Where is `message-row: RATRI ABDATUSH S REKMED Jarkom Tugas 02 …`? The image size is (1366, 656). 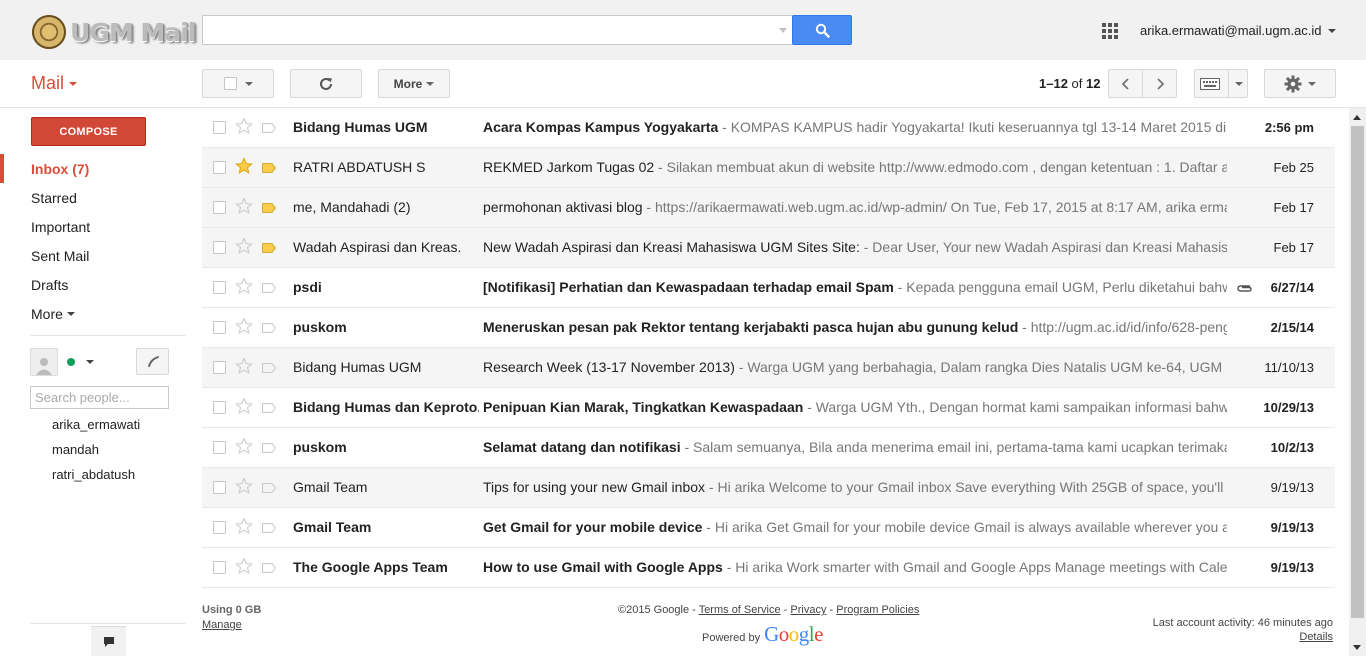
message-row: RATRI ABDATUSH S REKMED Jarkom Tugas 02 … is located at coordinates (768, 168).